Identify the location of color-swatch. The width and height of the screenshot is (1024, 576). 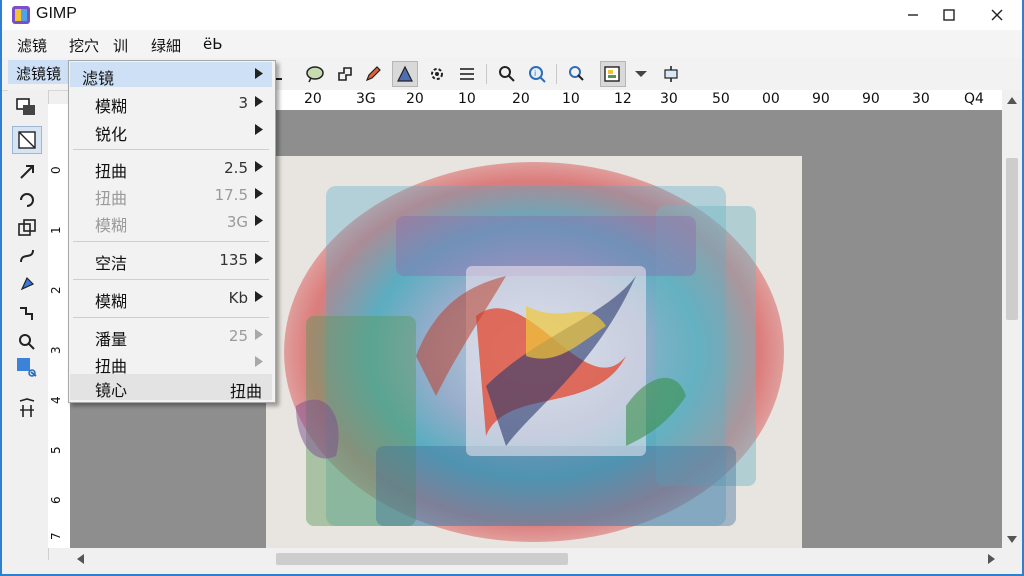
(27, 368).